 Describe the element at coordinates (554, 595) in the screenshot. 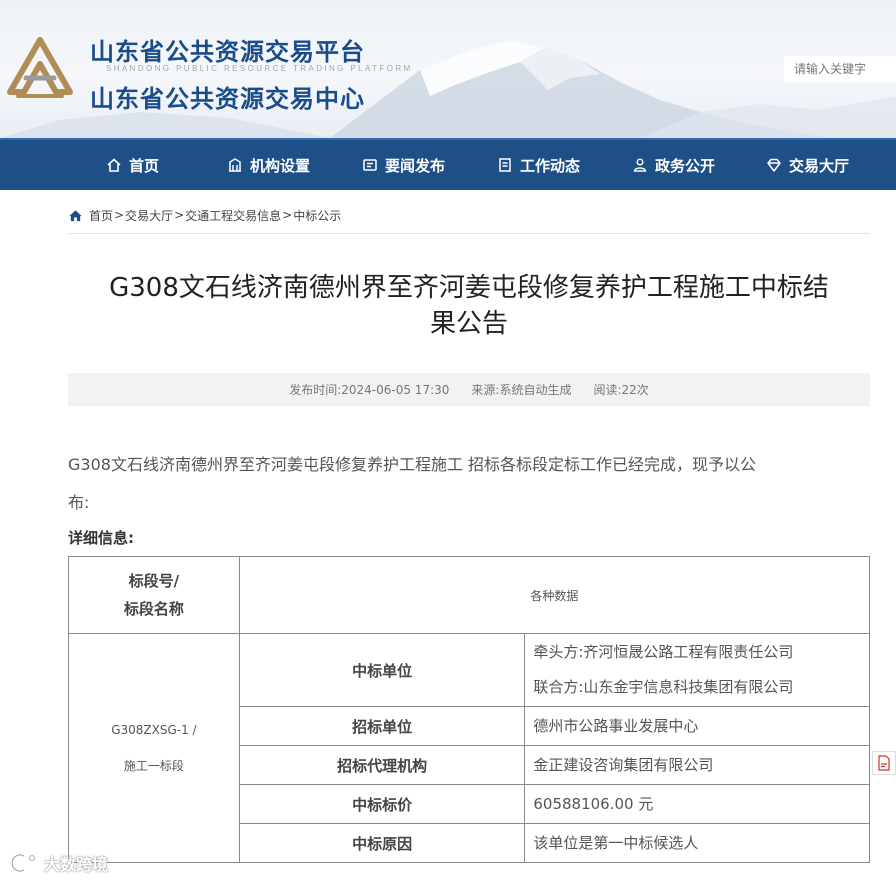

I see `header-data: 各种数据` at that location.